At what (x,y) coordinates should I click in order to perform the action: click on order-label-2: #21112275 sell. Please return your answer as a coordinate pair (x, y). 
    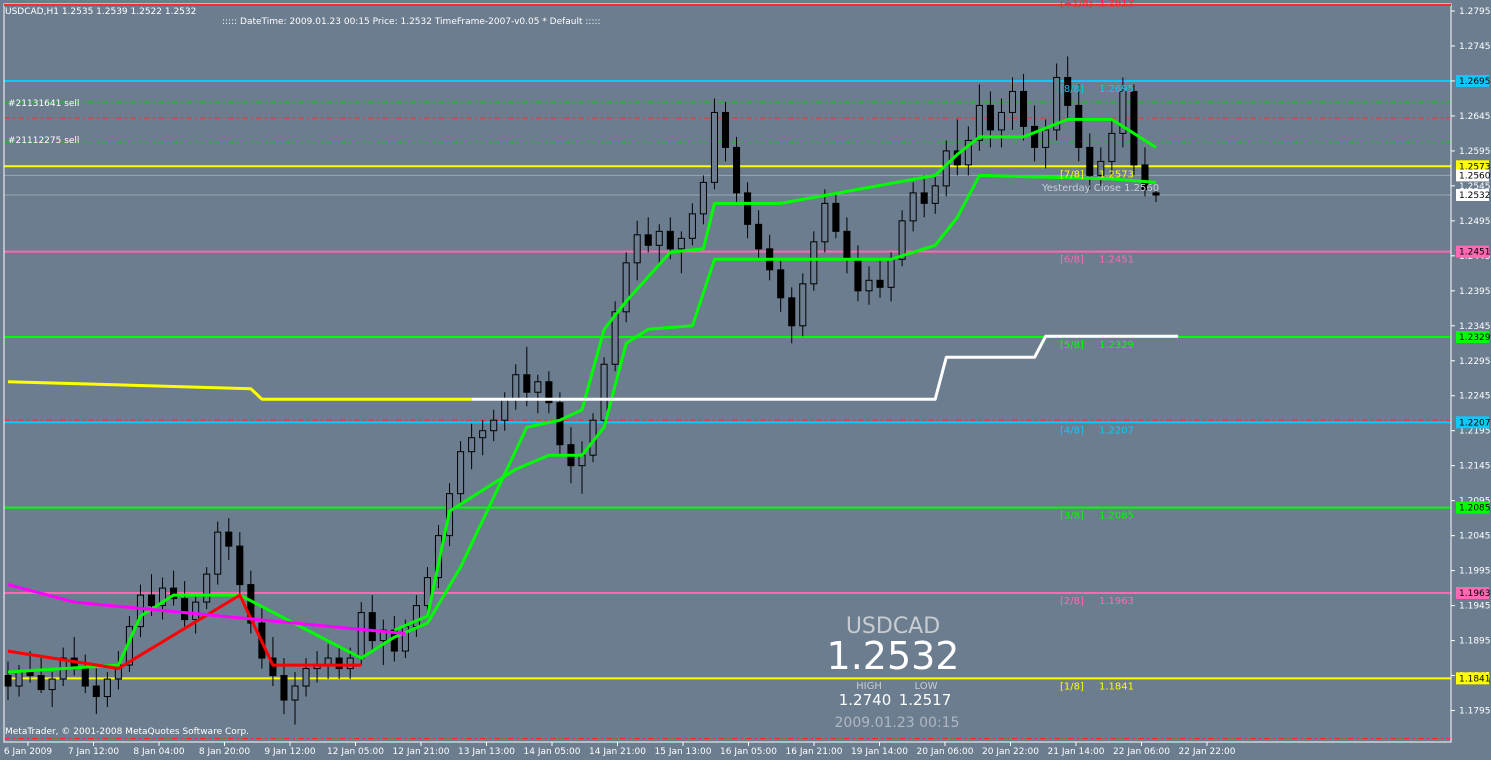
    Looking at the image, I should click on (43, 141).